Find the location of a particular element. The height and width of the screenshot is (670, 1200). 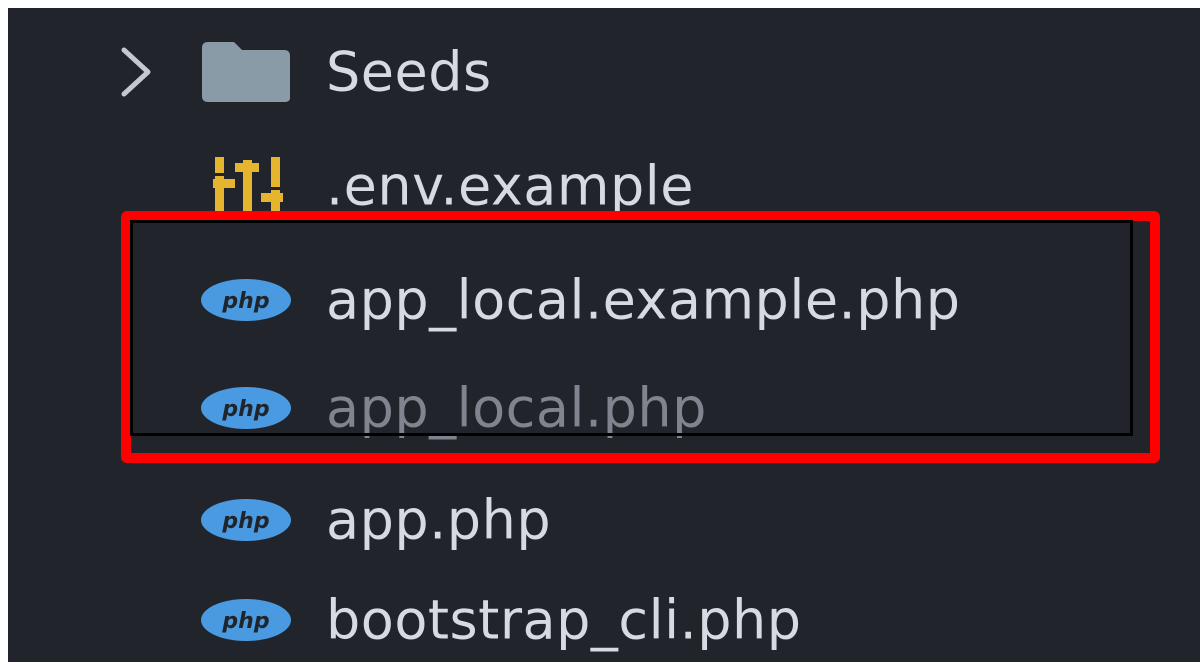

chevron-right-icon is located at coordinates (136, 72).